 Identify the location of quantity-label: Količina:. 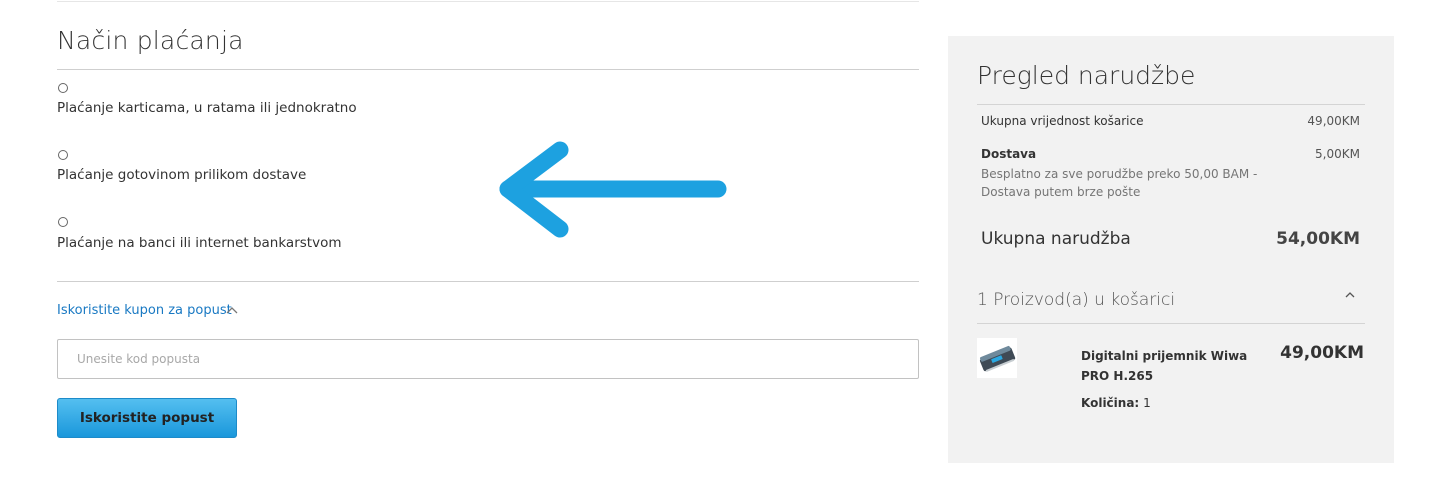
(1110, 403).